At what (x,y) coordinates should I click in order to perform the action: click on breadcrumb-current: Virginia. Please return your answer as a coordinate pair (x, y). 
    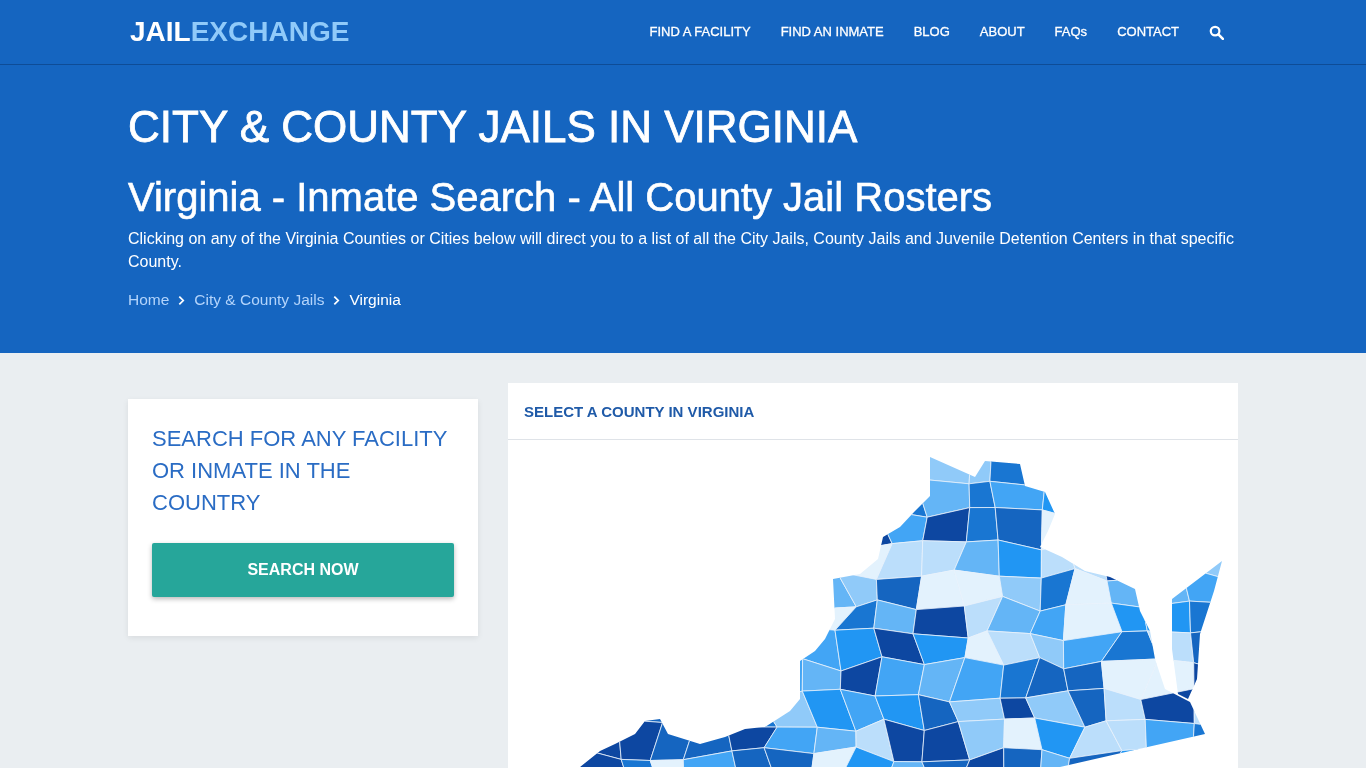
    Looking at the image, I should click on (375, 300).